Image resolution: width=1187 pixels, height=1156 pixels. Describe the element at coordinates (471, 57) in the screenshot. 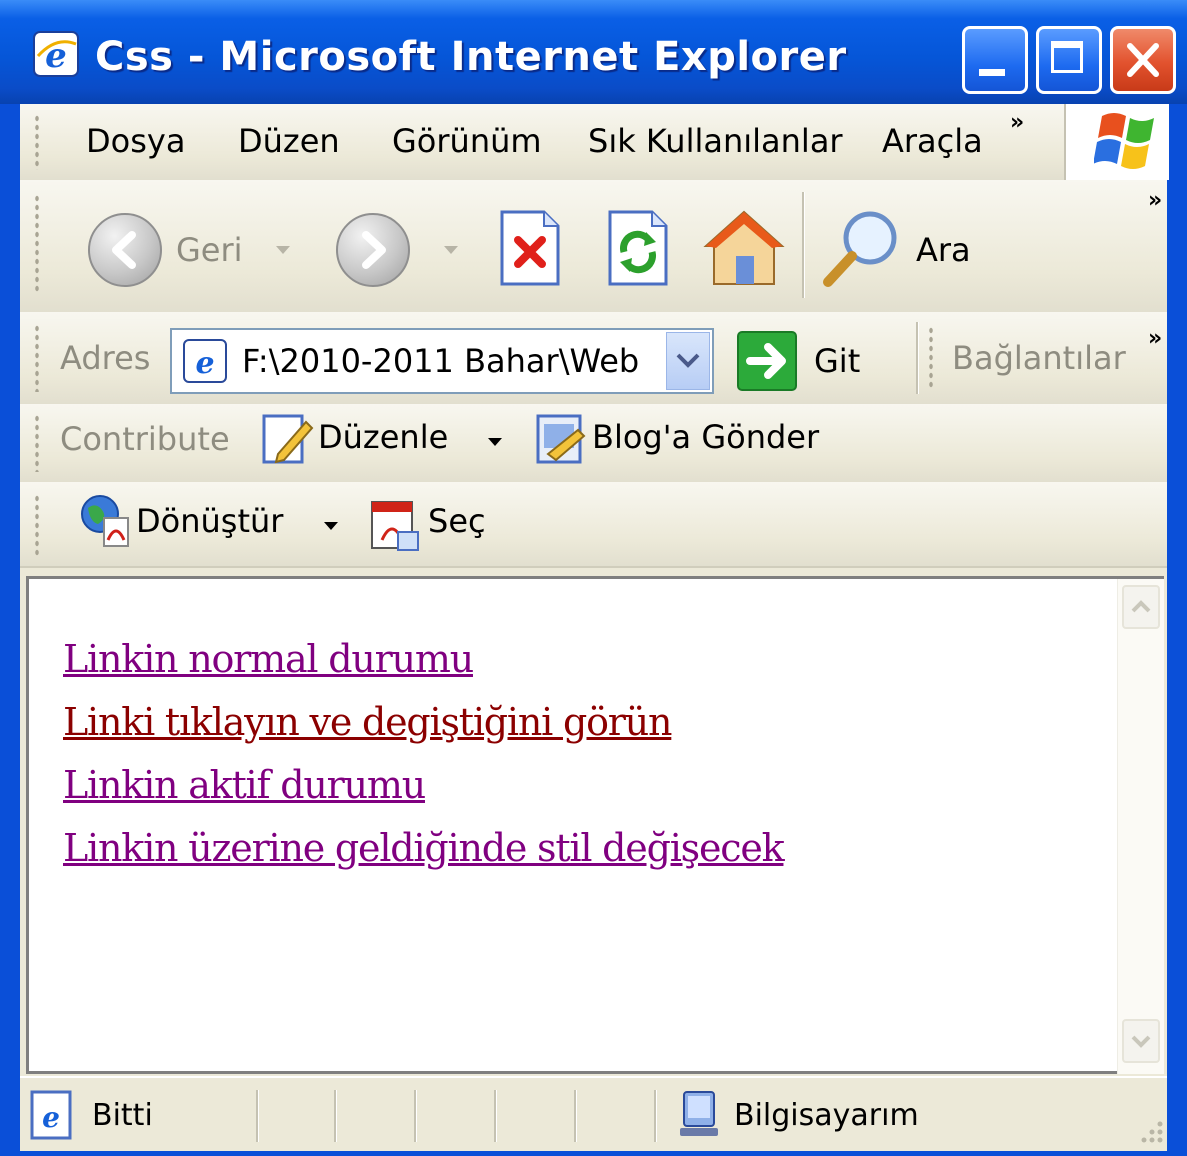

I see `window-title: Css - Microsoft Internet Explorer` at that location.